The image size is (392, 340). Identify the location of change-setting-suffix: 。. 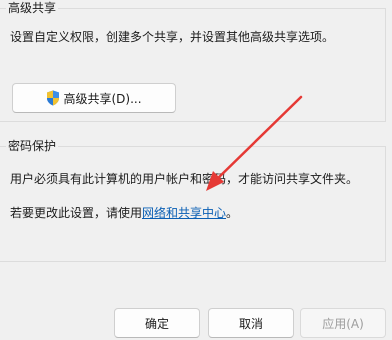
(232, 213).